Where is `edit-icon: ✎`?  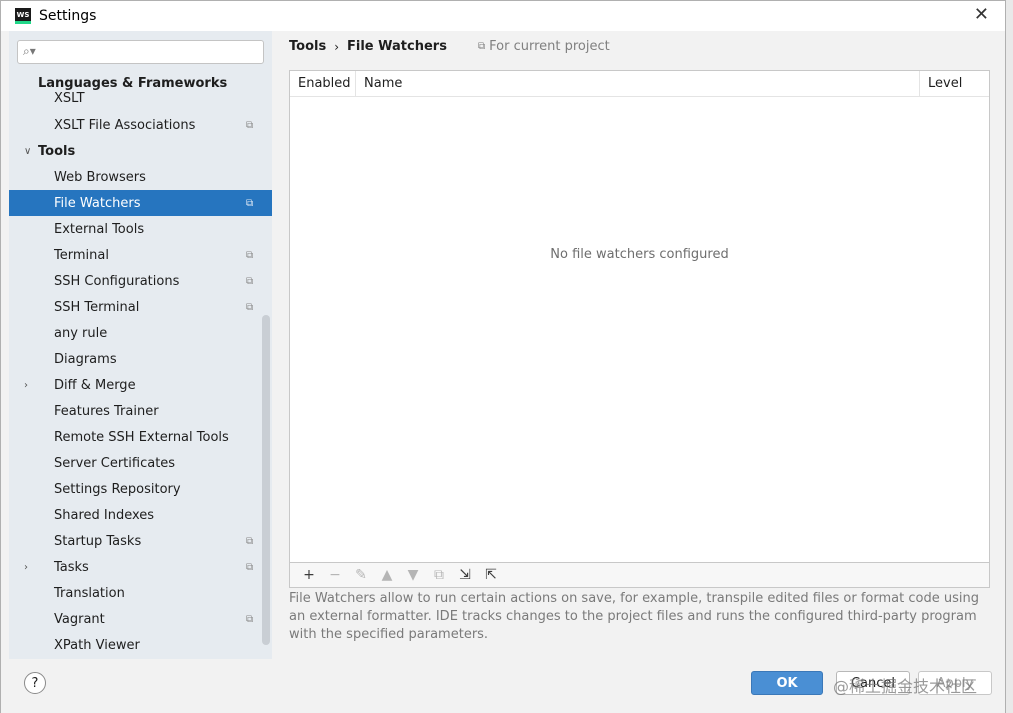 edit-icon: ✎ is located at coordinates (361, 575).